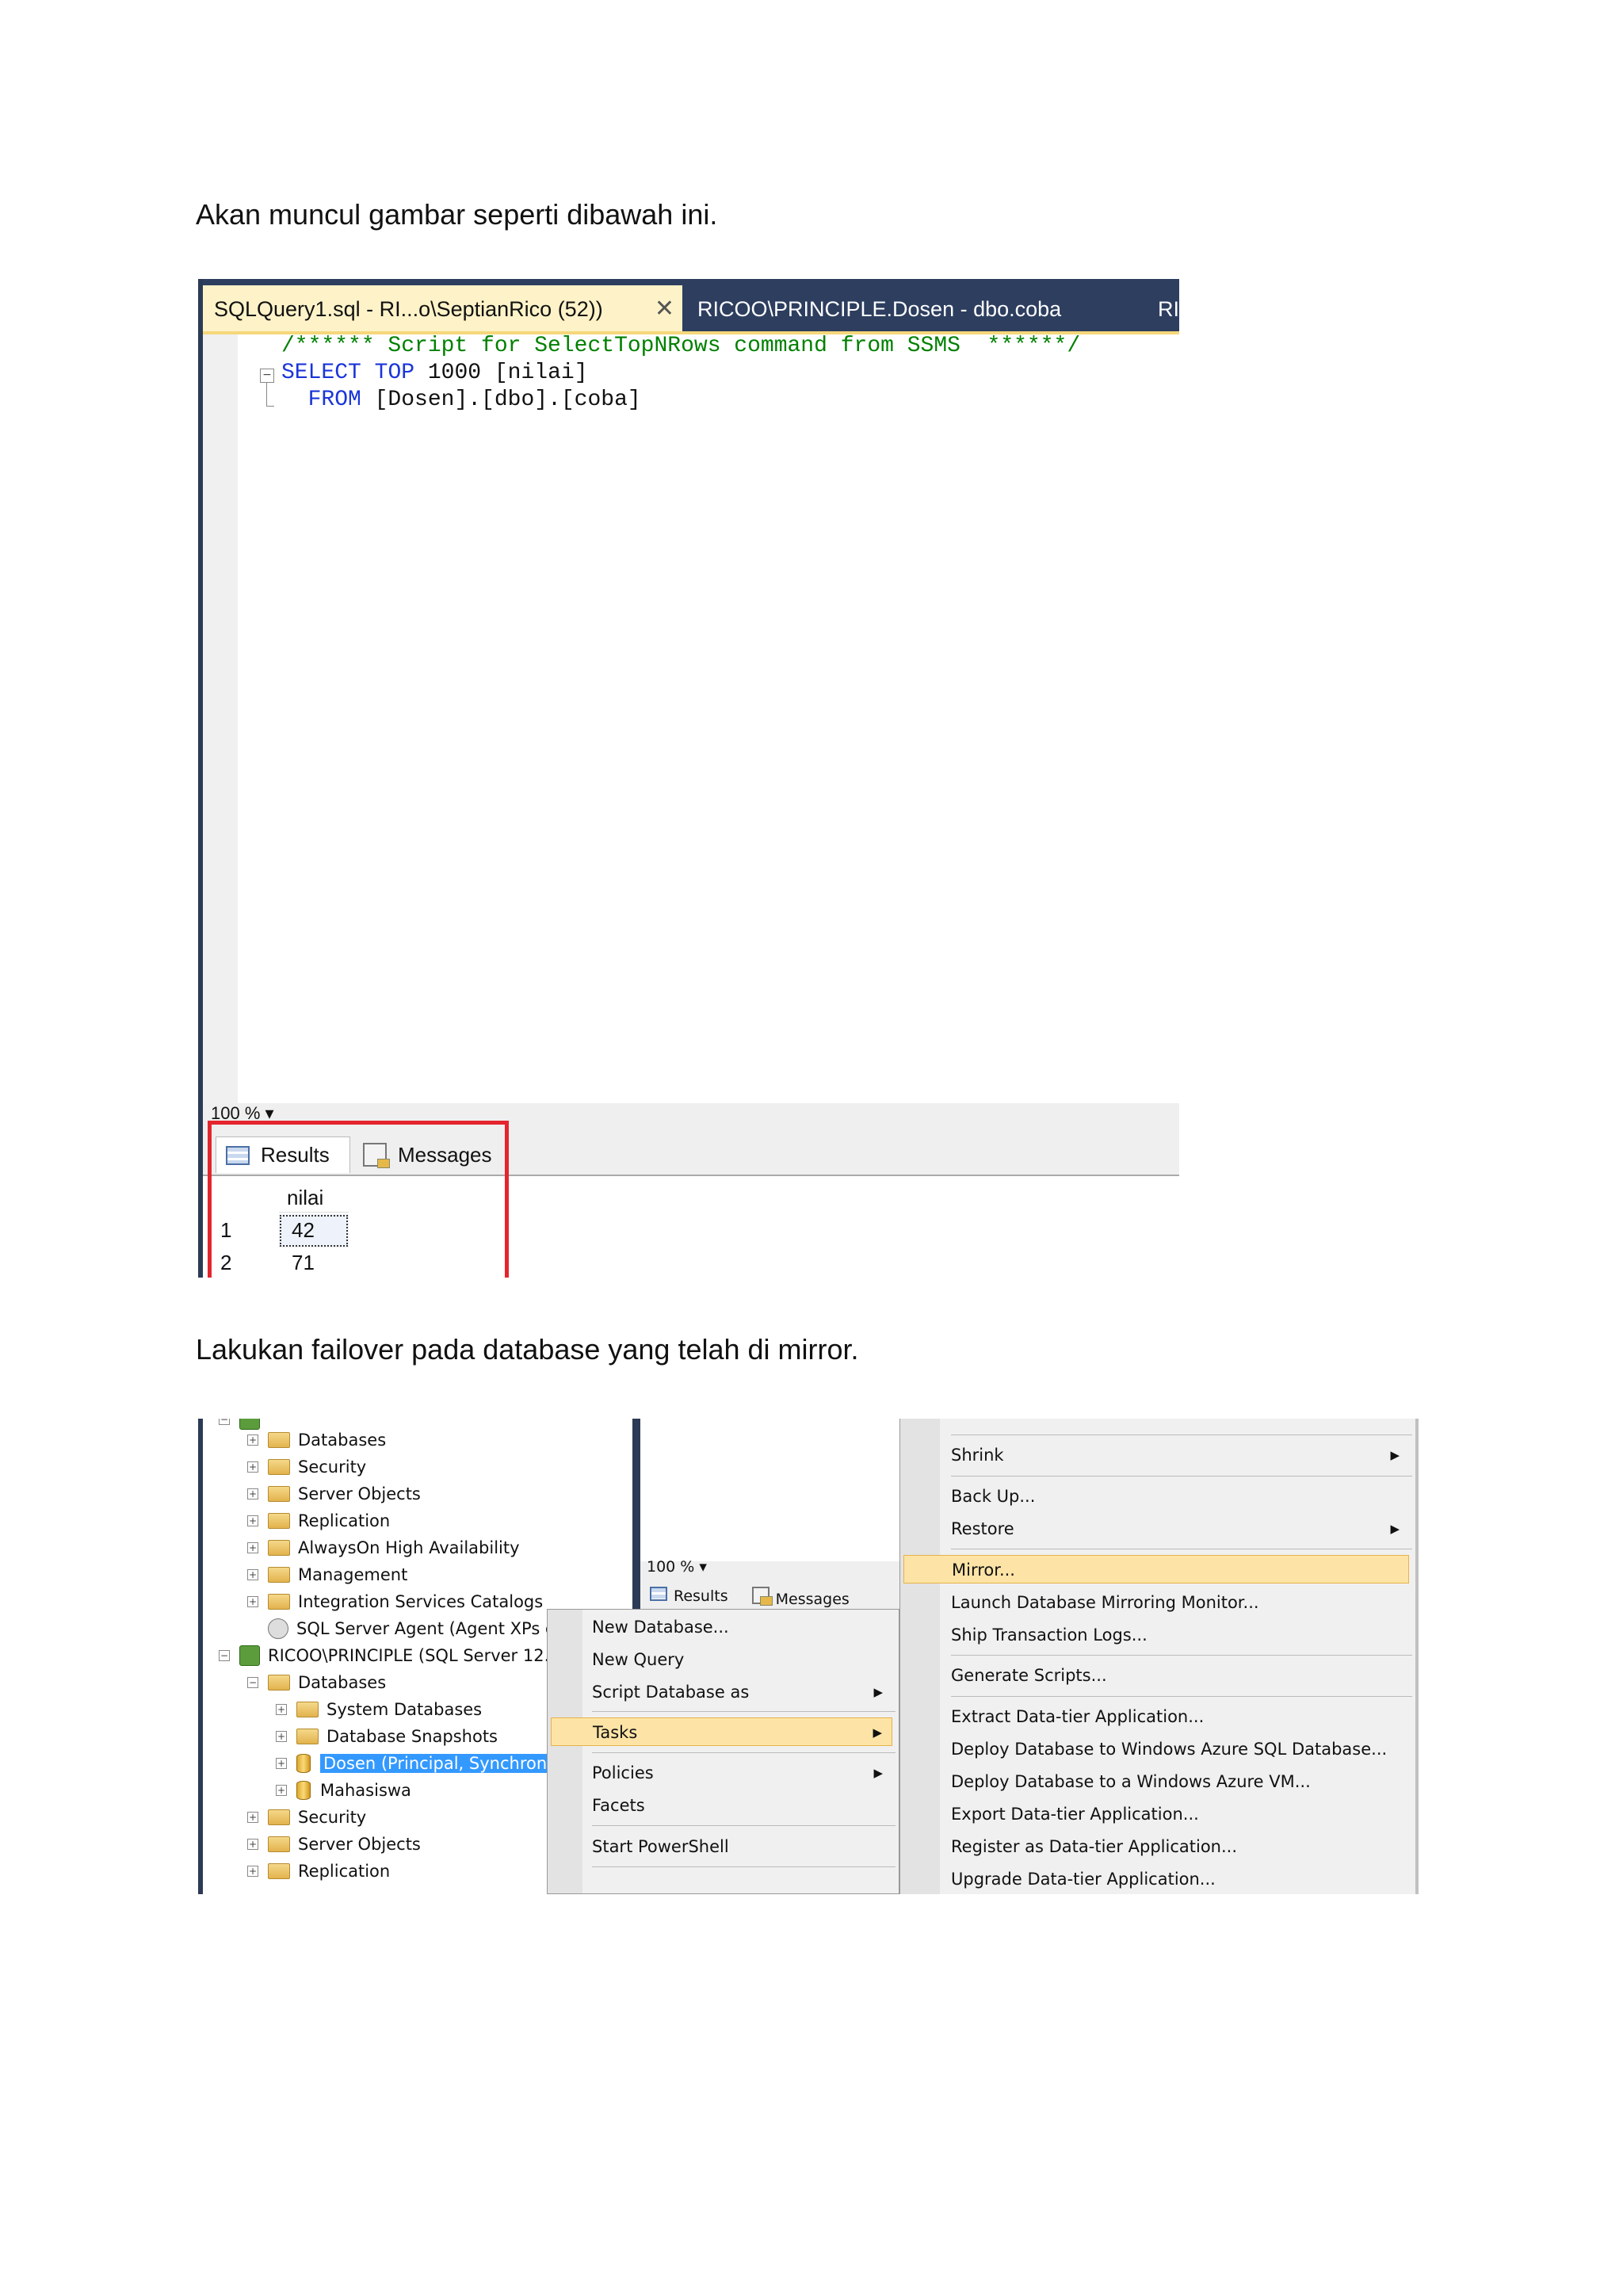  Describe the element at coordinates (420, 1763) in the screenshot. I see `tree-item-dosen: + Dosen (Principal, Synchroniz` at that location.